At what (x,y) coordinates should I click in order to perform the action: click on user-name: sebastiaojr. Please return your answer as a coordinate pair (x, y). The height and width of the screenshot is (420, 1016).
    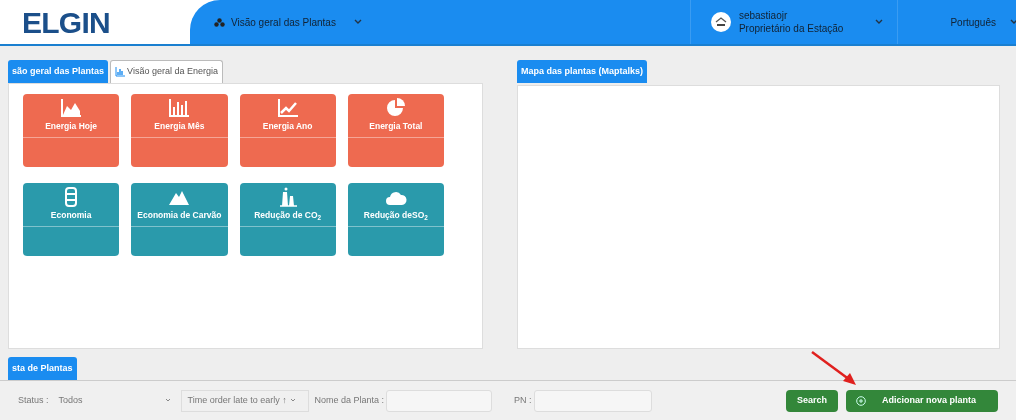
    Looking at the image, I should click on (763, 15).